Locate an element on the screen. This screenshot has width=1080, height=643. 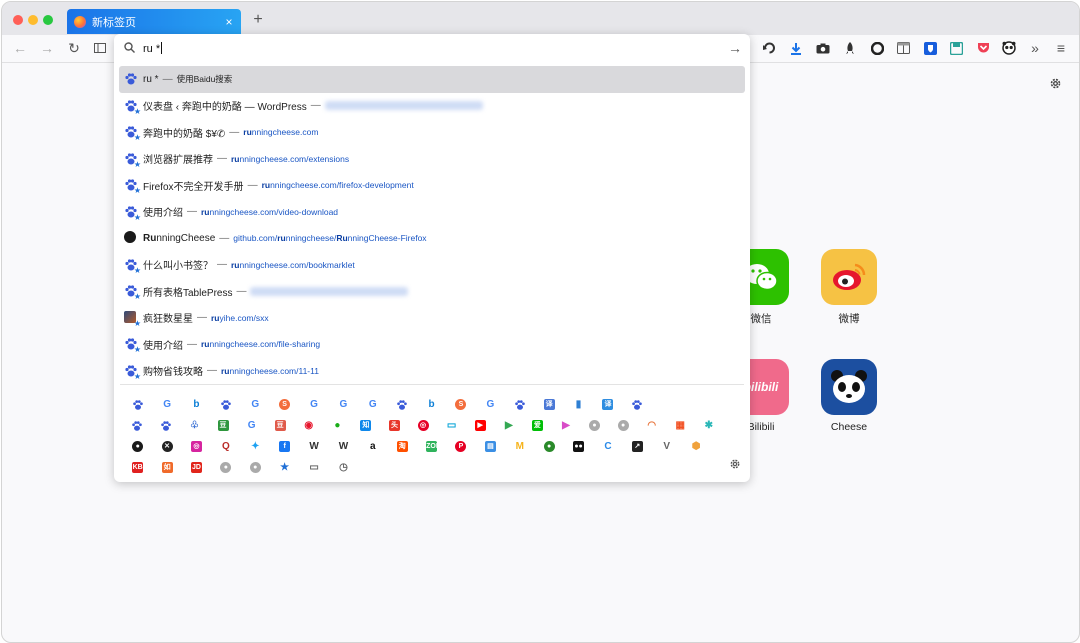
clock-icon: ◷ is located at coordinates (343, 468).